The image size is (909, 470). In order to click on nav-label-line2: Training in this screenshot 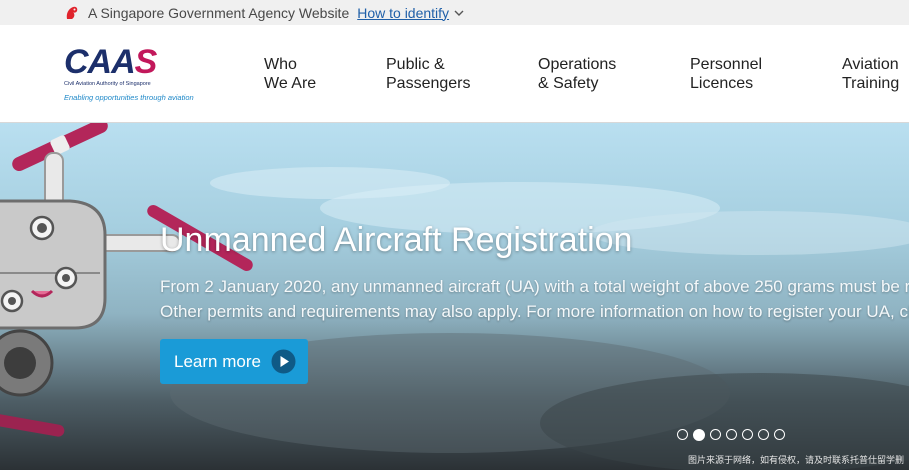, I will do `click(871, 83)`.